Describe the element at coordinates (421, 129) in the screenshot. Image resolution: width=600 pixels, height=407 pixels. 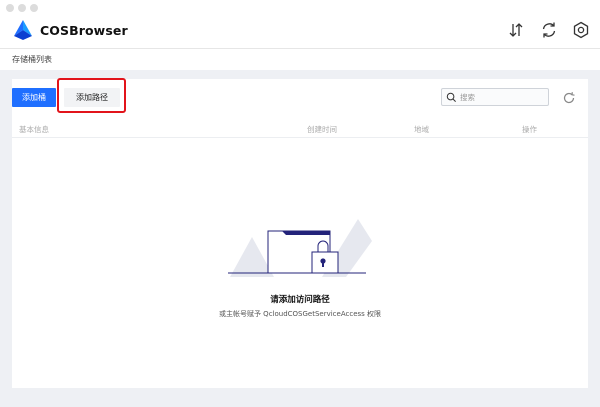
I see `column-header-region: 地域` at that location.